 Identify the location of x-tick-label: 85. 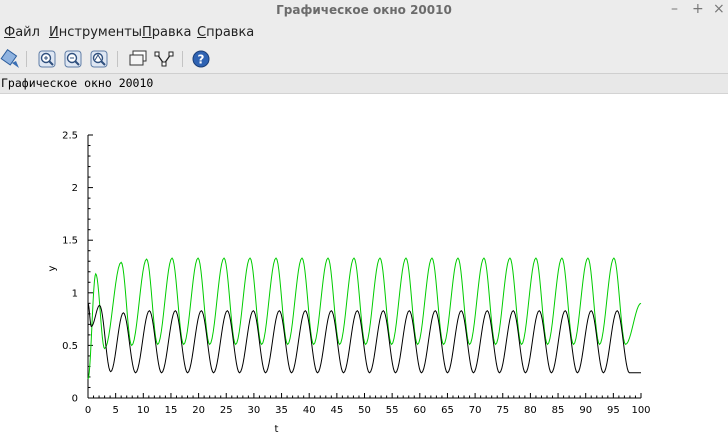
(558, 410).